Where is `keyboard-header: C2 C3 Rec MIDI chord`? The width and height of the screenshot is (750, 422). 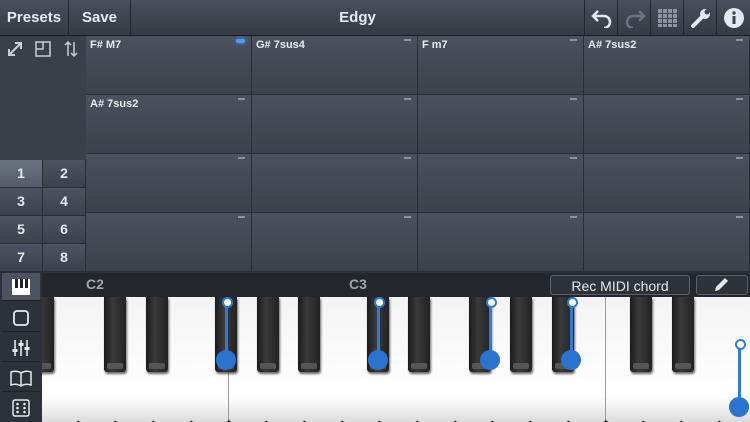
keyboard-header: C2 C3 Rec MIDI chord is located at coordinates (396, 285).